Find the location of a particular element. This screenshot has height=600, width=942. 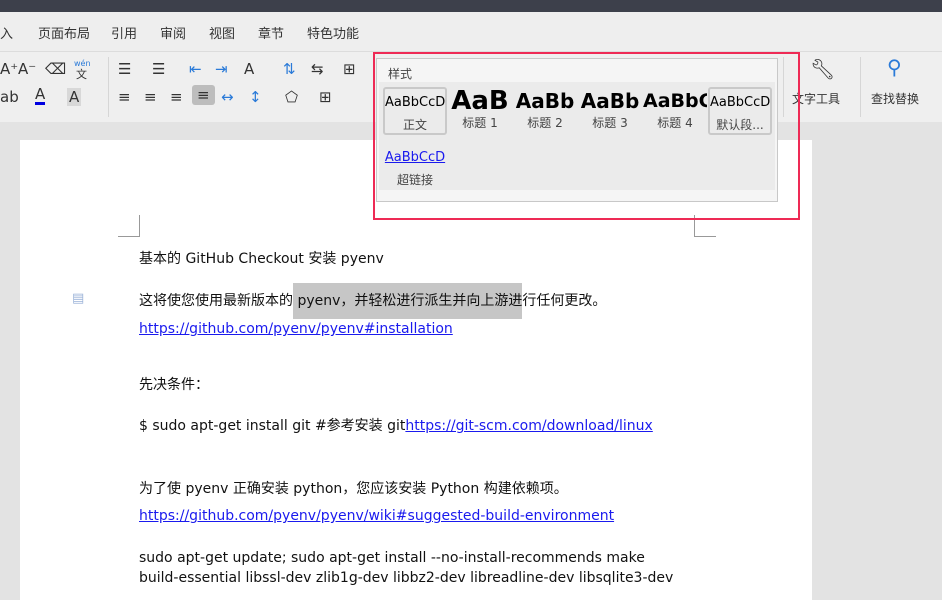

tab-view: 视图 is located at coordinates (222, 32).